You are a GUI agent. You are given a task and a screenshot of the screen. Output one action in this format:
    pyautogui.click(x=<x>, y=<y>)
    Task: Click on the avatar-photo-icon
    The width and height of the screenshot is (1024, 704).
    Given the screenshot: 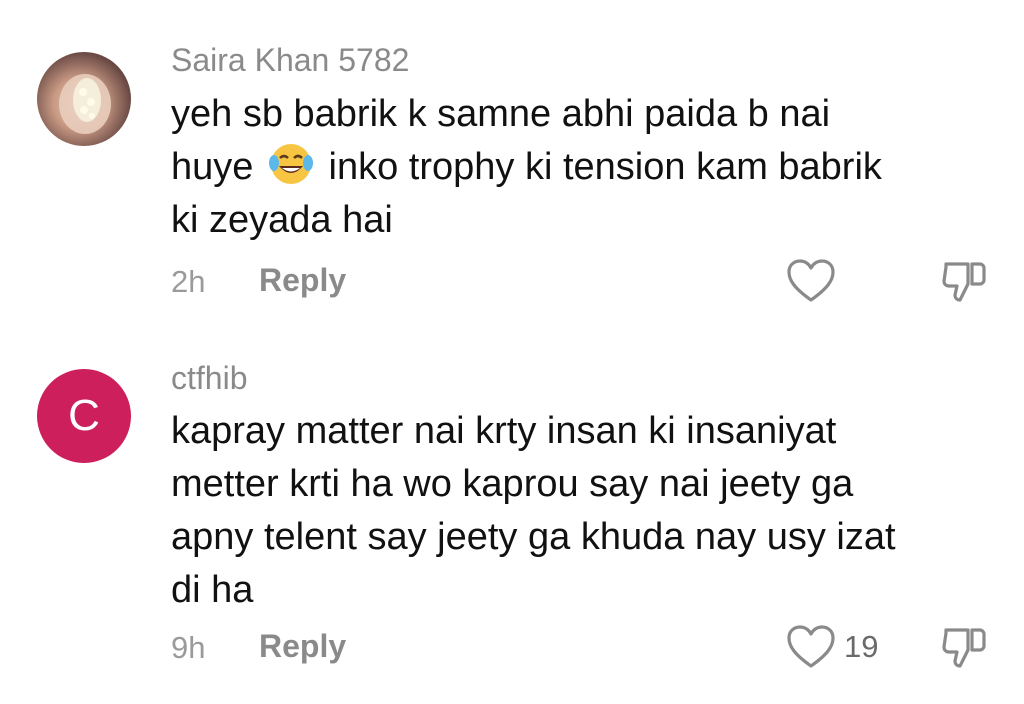 What is the action you would take?
    pyautogui.click(x=85, y=104)
    